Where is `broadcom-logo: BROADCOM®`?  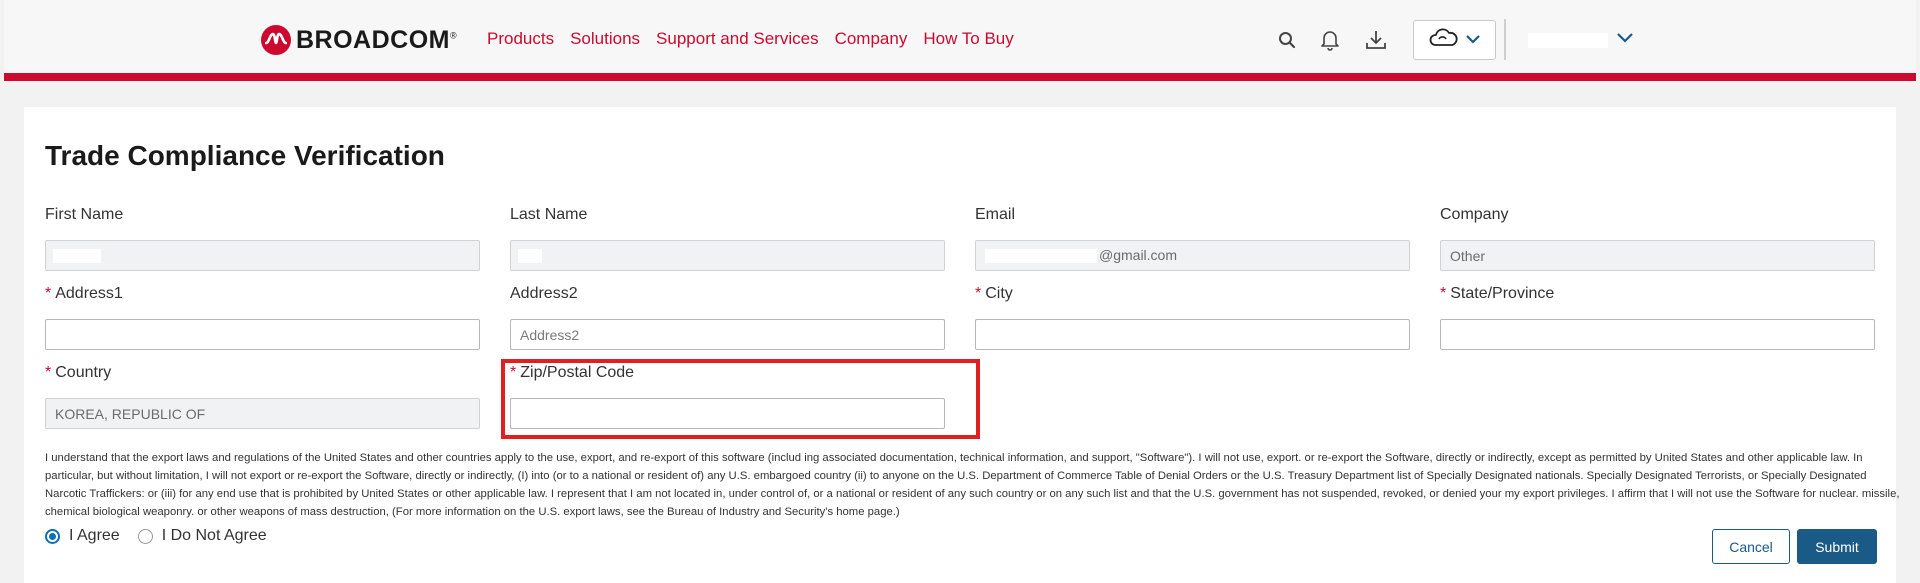 broadcom-logo: BROADCOM® is located at coordinates (359, 40).